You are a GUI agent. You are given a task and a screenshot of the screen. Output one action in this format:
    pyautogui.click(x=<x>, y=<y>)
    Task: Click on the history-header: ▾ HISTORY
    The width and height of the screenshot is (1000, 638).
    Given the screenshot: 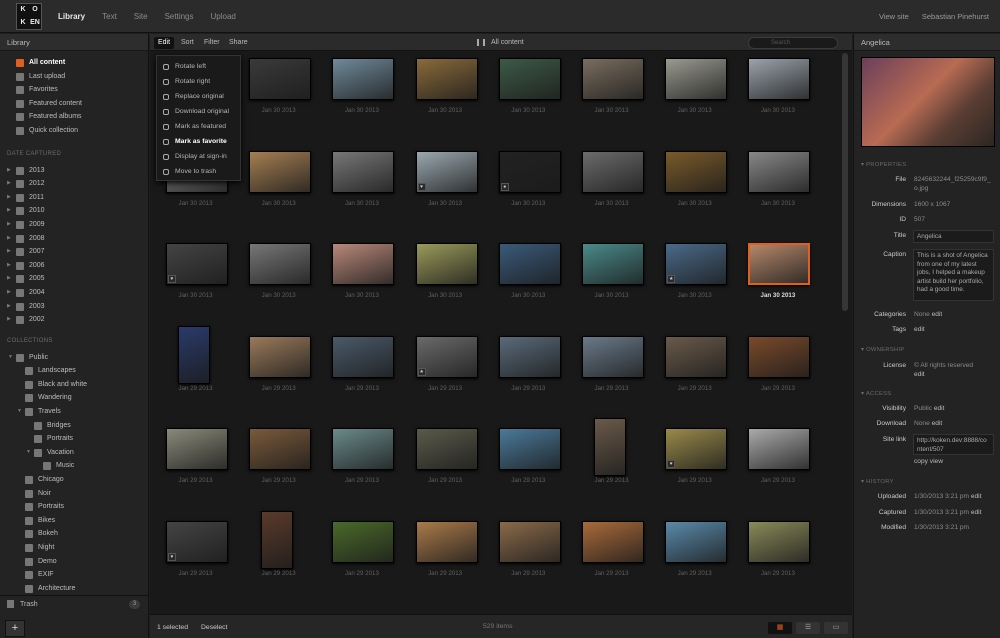 What is the action you would take?
    pyautogui.click(x=877, y=482)
    